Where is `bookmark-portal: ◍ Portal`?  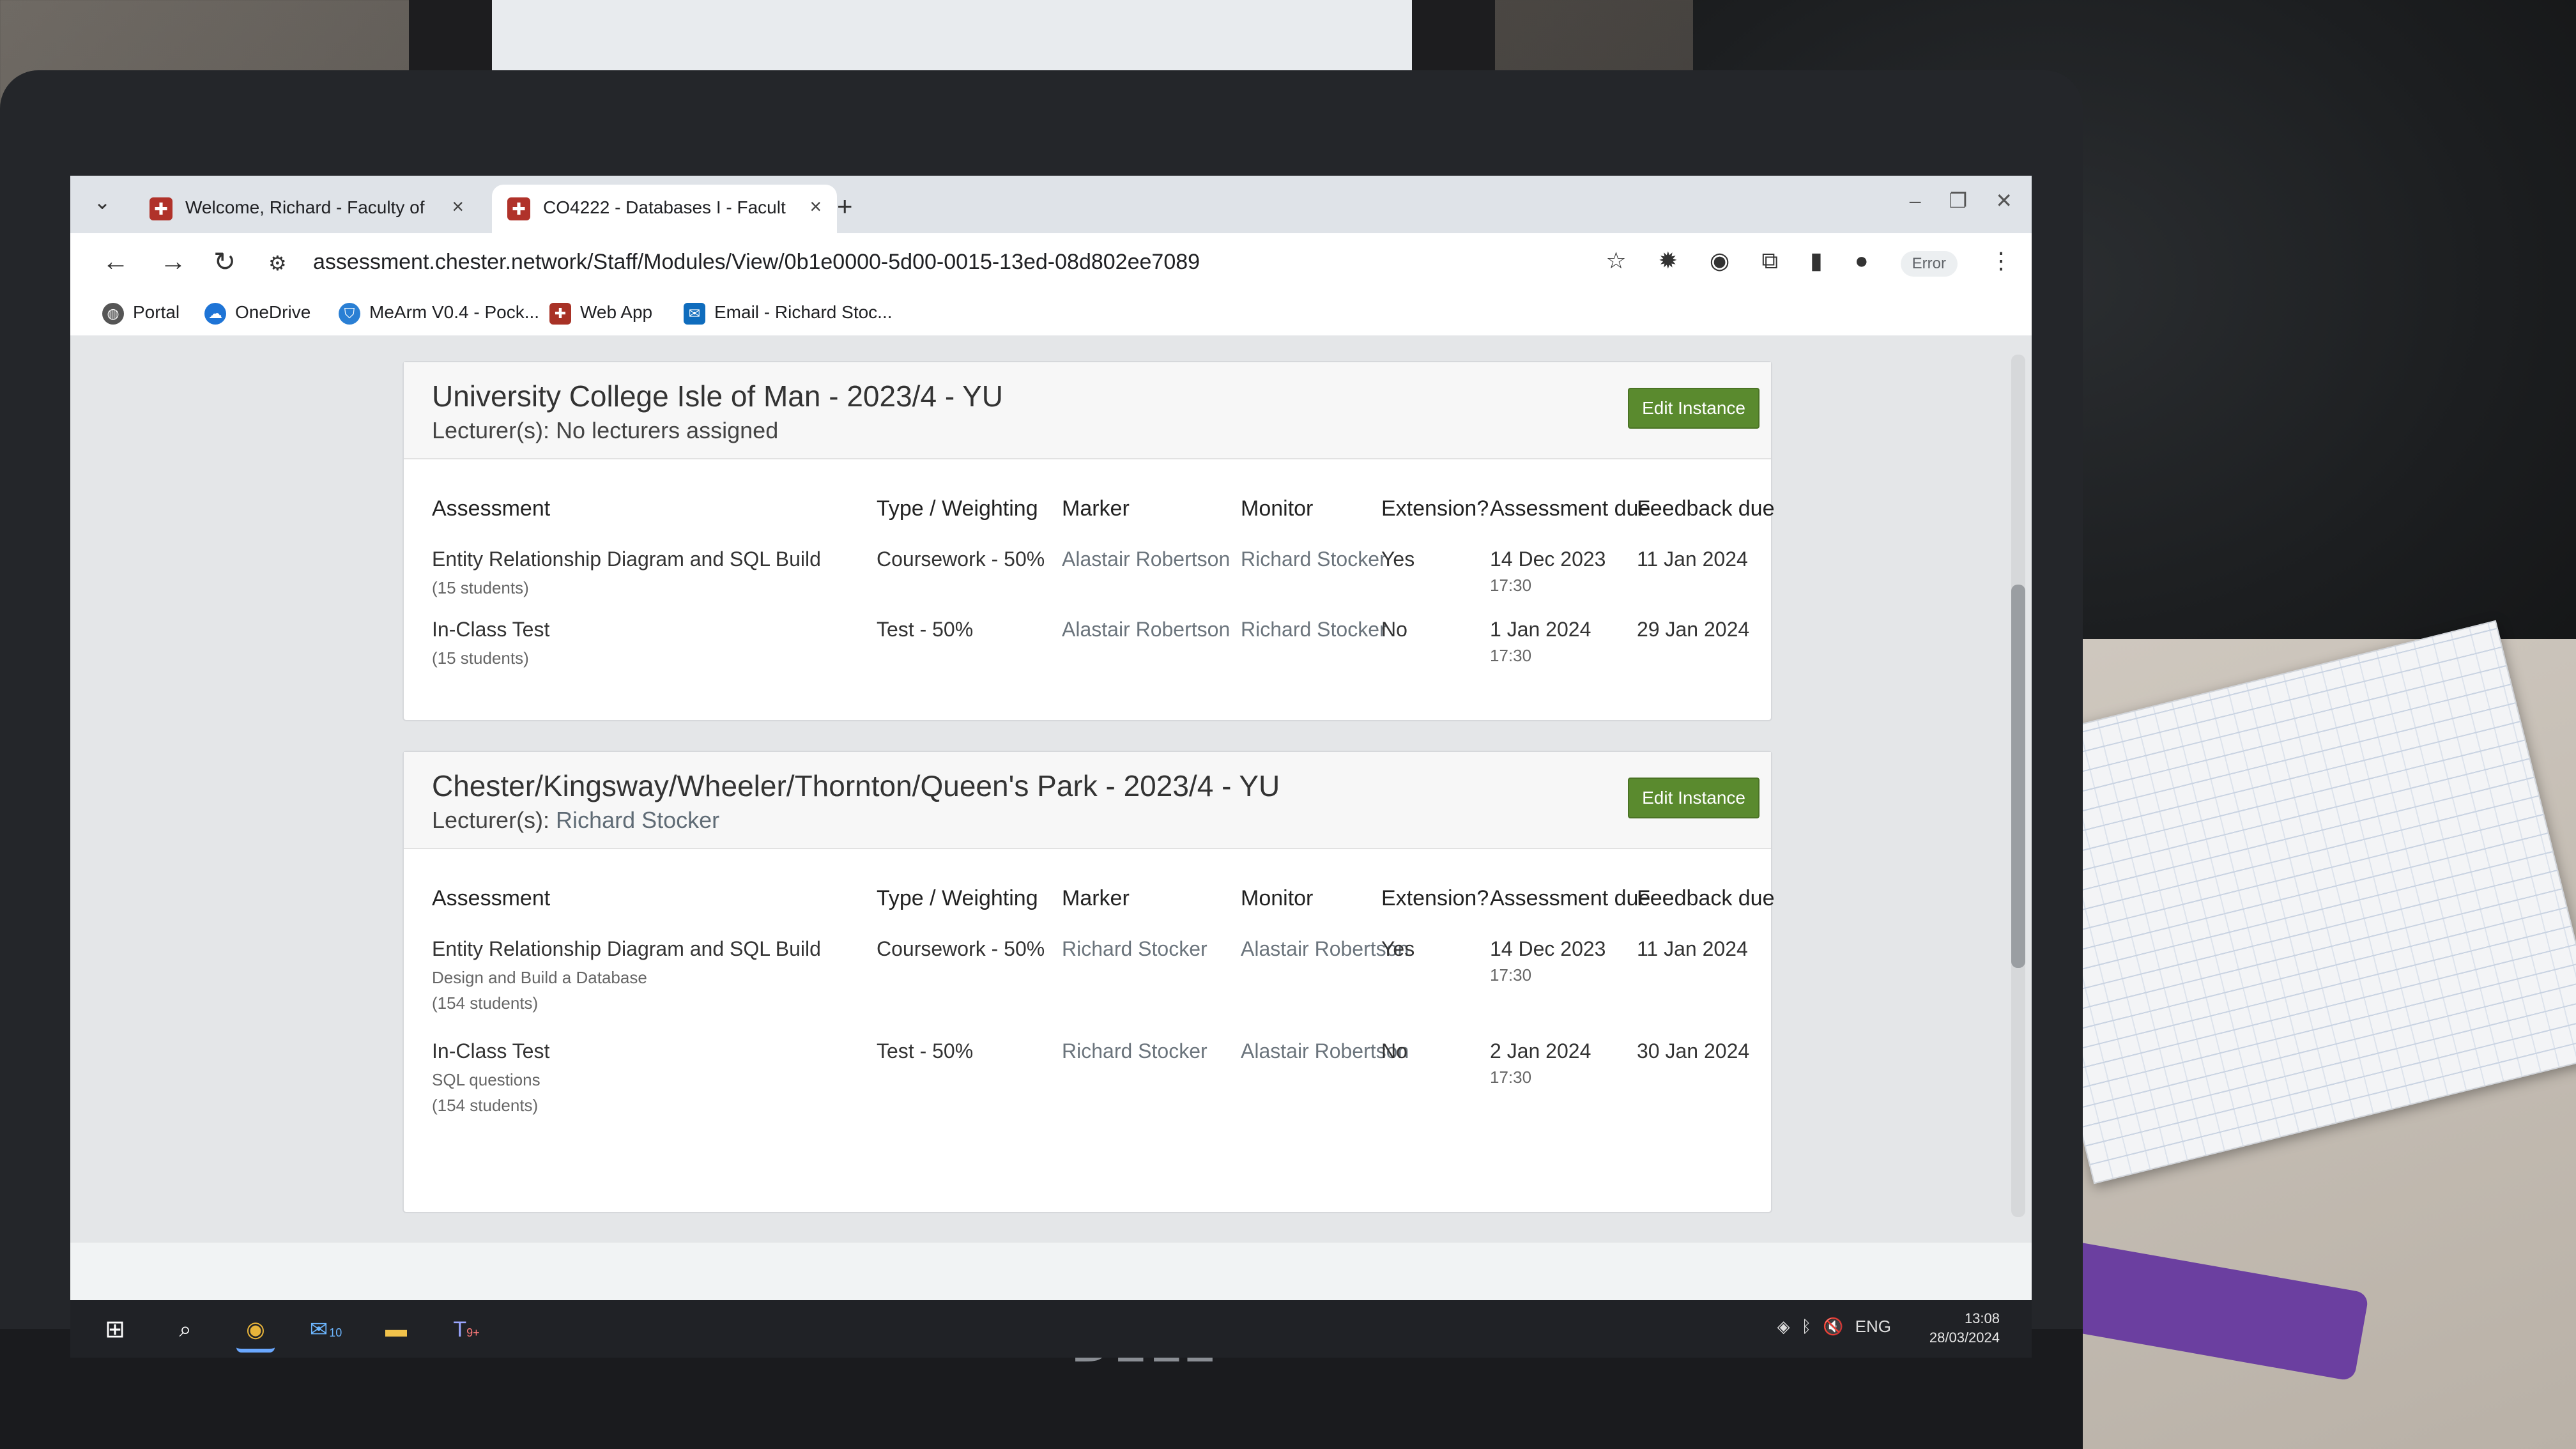 bookmark-portal: ◍ Portal is located at coordinates (141, 313).